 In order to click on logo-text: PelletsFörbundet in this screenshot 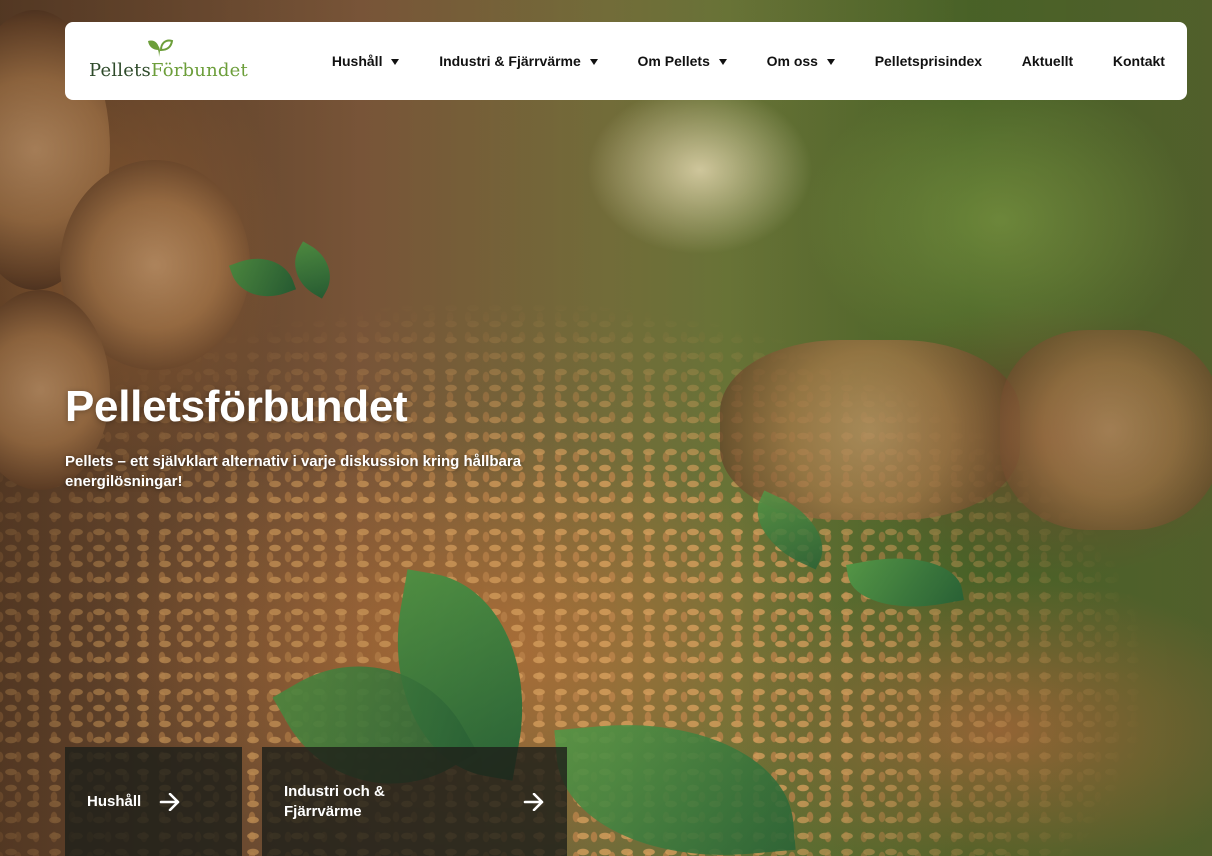, I will do `click(168, 70)`.